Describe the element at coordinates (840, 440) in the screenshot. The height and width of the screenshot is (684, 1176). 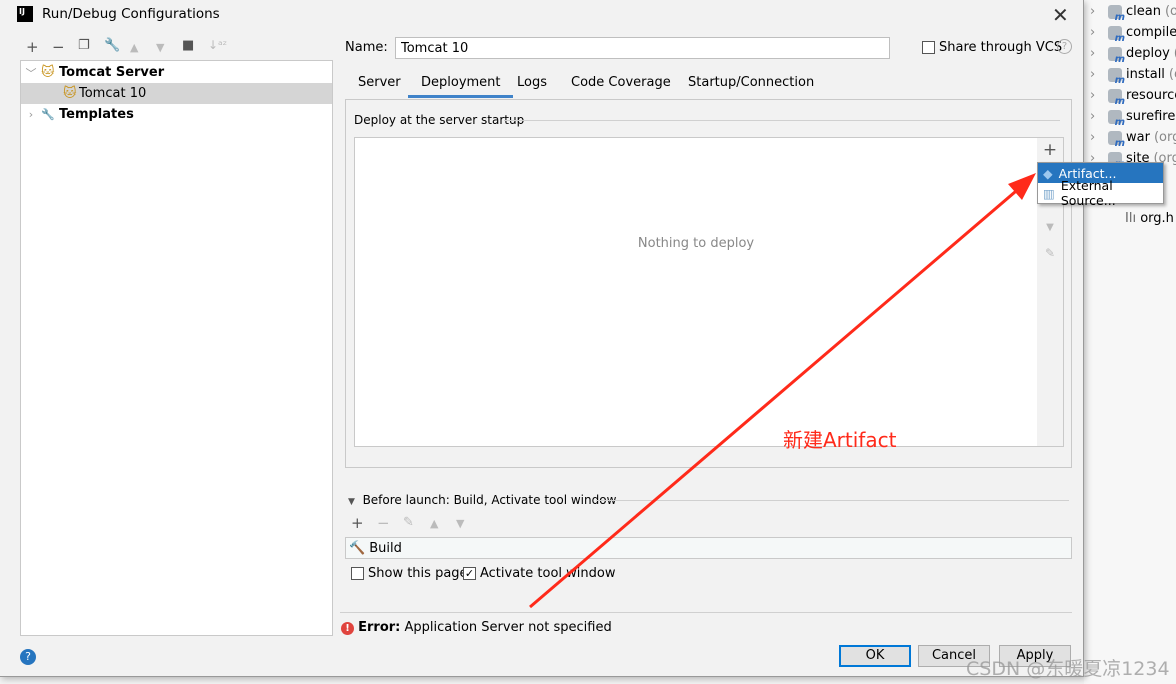
I see `annotation-text: 新建Artifact` at that location.